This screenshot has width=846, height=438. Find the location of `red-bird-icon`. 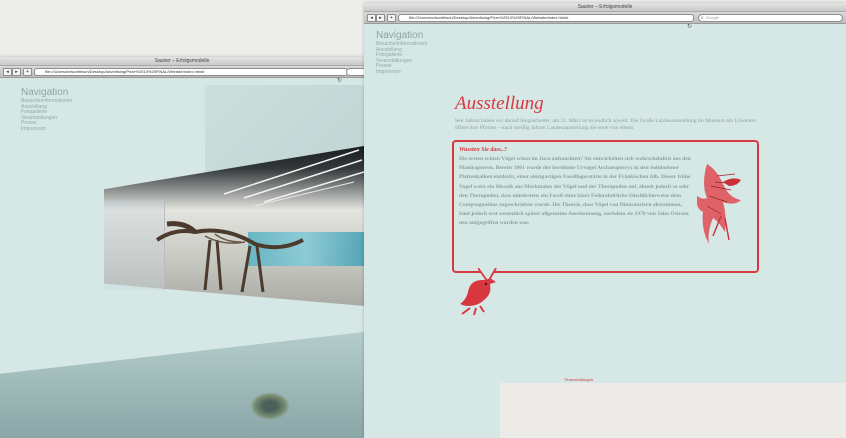

red-bird-icon is located at coordinates (478, 297).